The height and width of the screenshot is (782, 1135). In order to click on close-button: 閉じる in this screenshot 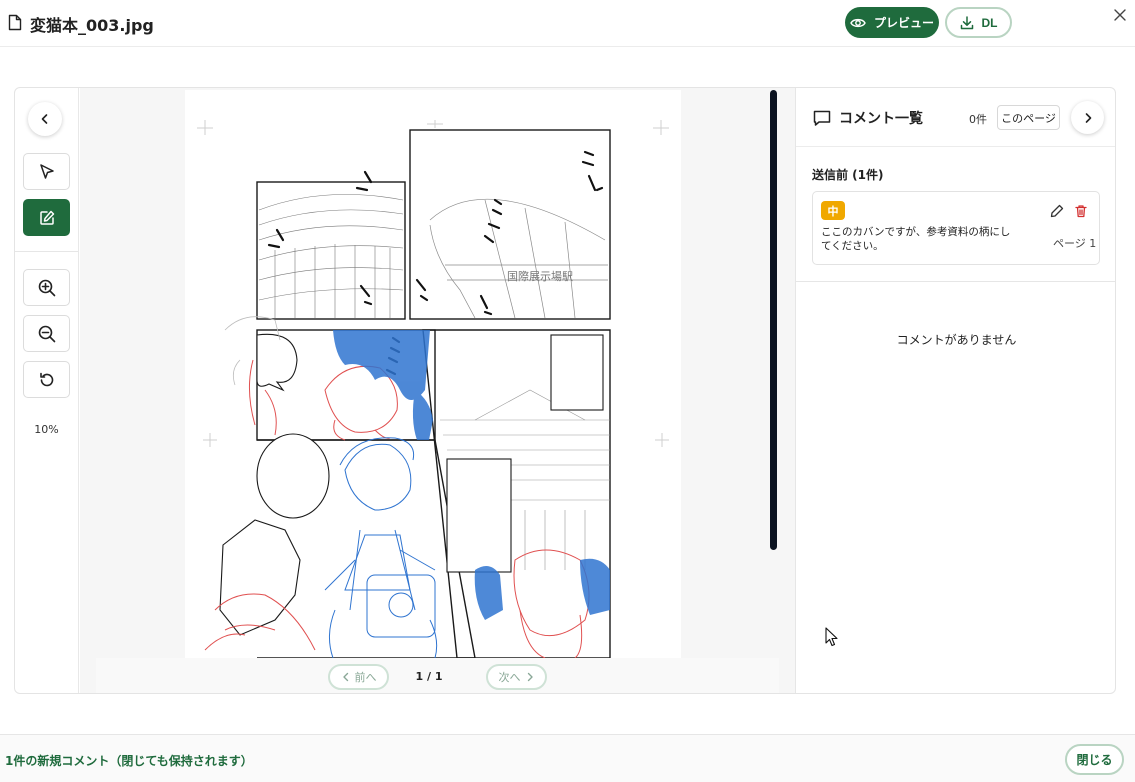, I will do `click(1094, 759)`.